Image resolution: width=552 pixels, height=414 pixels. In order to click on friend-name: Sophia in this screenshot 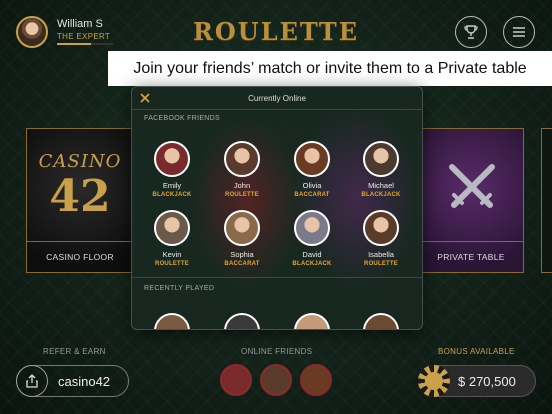, I will do `click(242, 254)`.